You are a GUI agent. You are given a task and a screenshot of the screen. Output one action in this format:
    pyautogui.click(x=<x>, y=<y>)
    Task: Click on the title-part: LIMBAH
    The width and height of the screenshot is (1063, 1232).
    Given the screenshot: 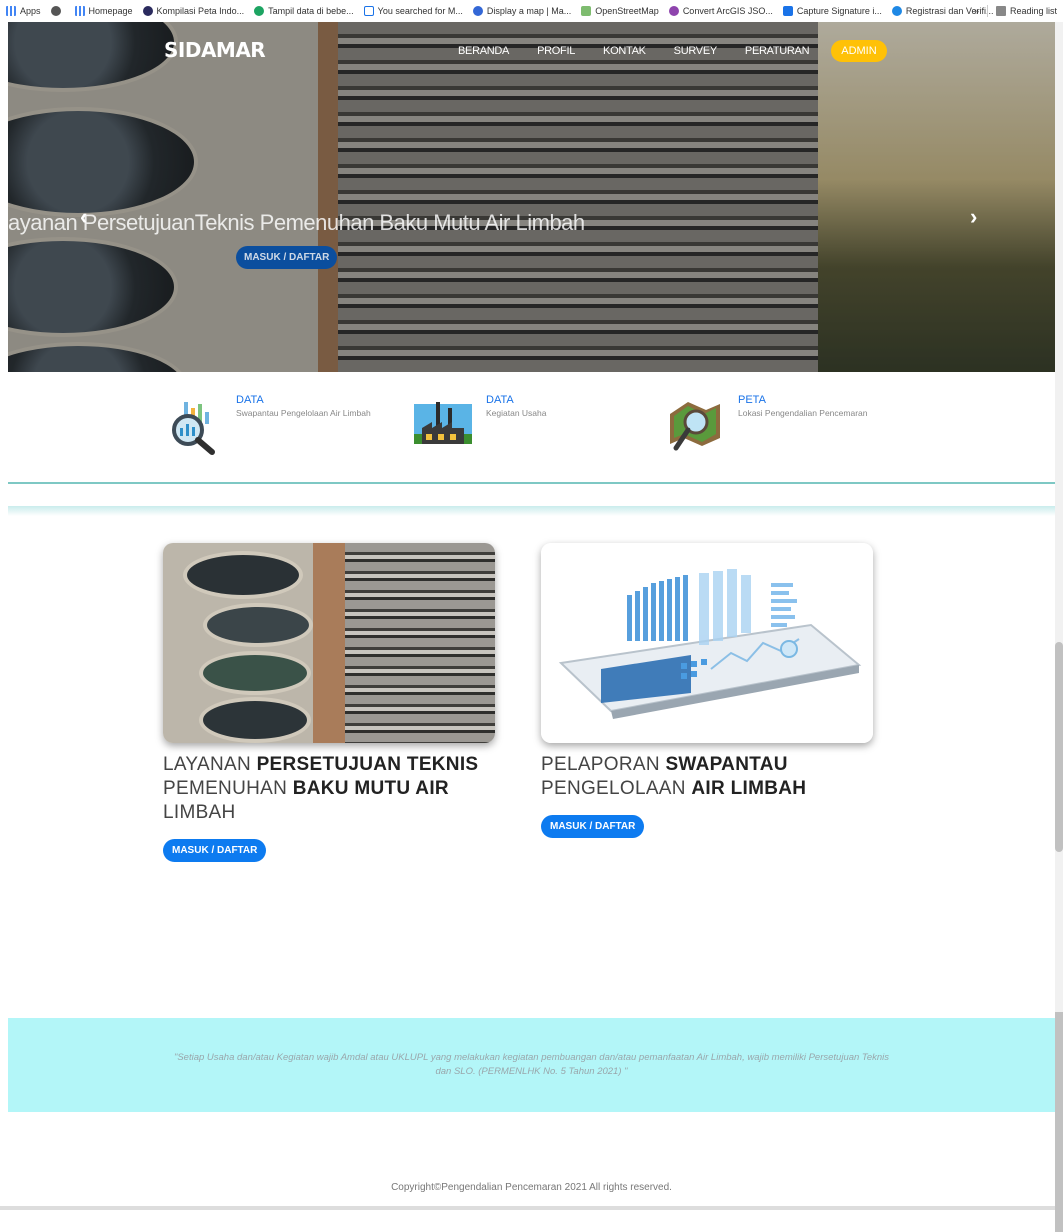 What is the action you would take?
    pyautogui.click(x=199, y=812)
    